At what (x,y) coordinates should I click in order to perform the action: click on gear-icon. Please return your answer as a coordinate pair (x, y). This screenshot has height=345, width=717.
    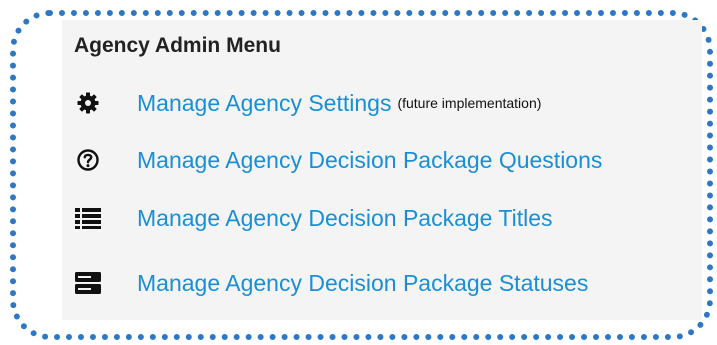
    Looking at the image, I should click on (88, 103).